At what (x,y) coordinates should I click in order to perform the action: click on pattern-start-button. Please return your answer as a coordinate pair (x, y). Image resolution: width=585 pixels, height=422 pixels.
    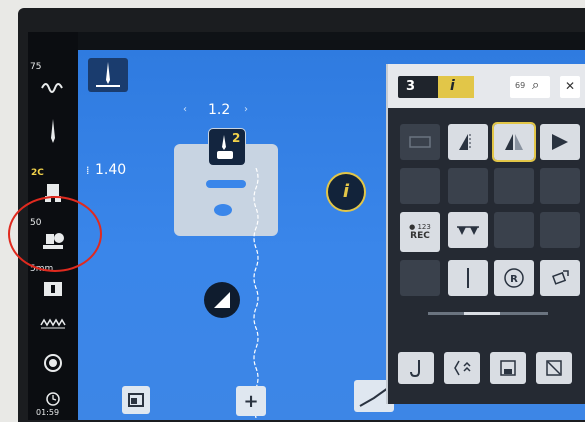
    Looking at the image, I should click on (420, 278).